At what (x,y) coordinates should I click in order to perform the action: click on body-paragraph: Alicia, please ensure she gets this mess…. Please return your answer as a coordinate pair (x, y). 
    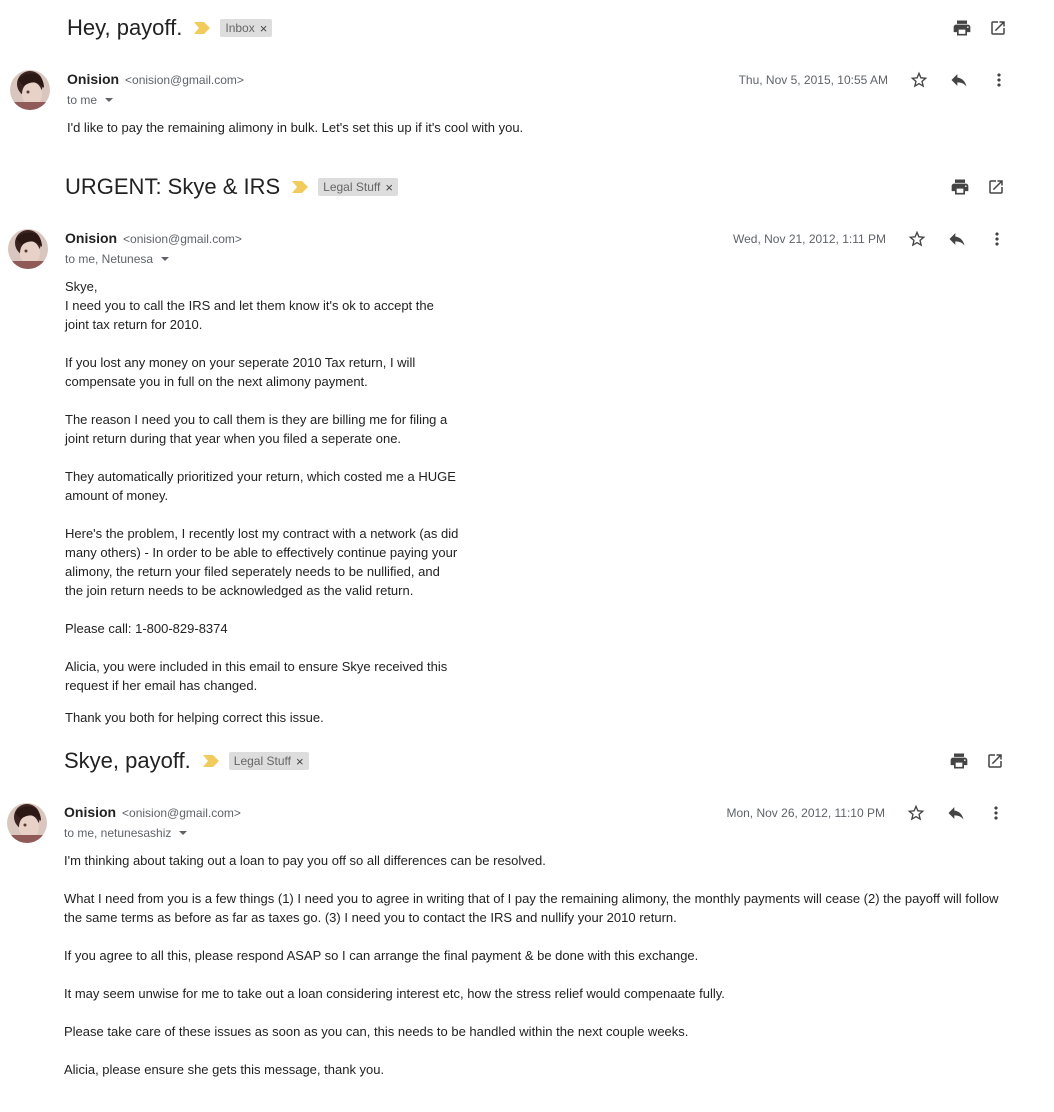
    Looking at the image, I should click on (224, 1069).